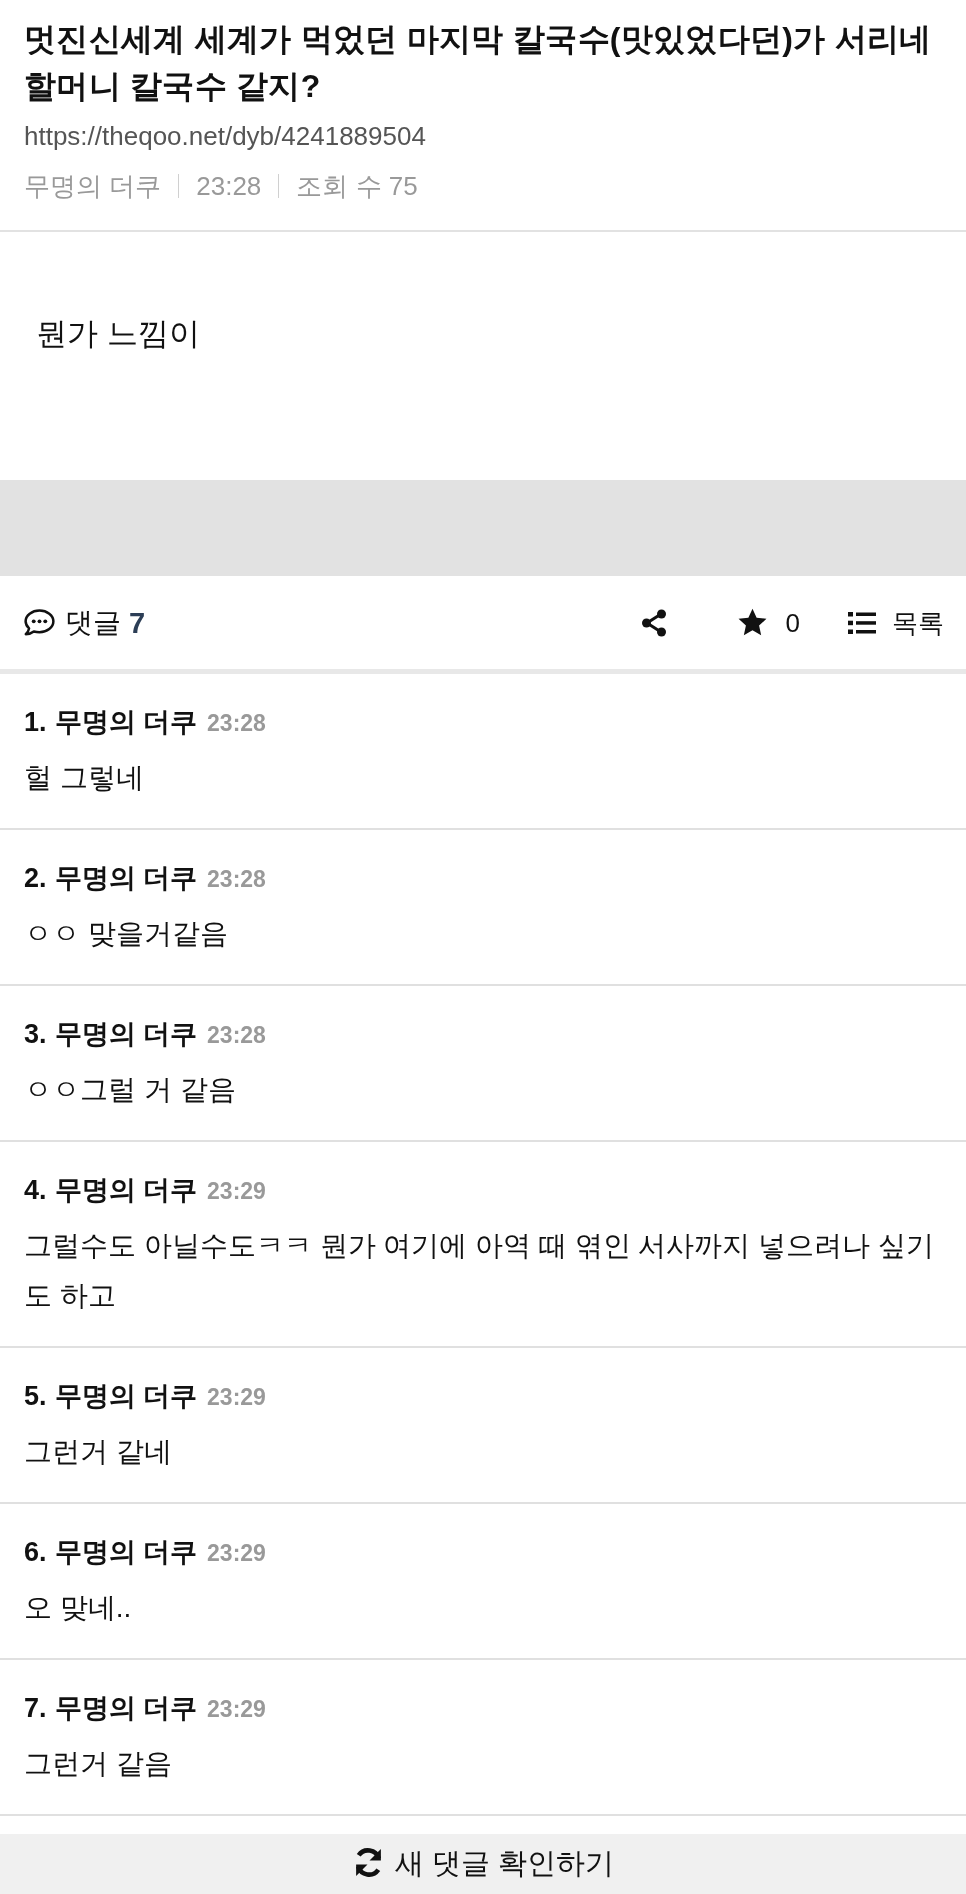  Describe the element at coordinates (137, 623) in the screenshot. I see `comment-count: 7` at that location.